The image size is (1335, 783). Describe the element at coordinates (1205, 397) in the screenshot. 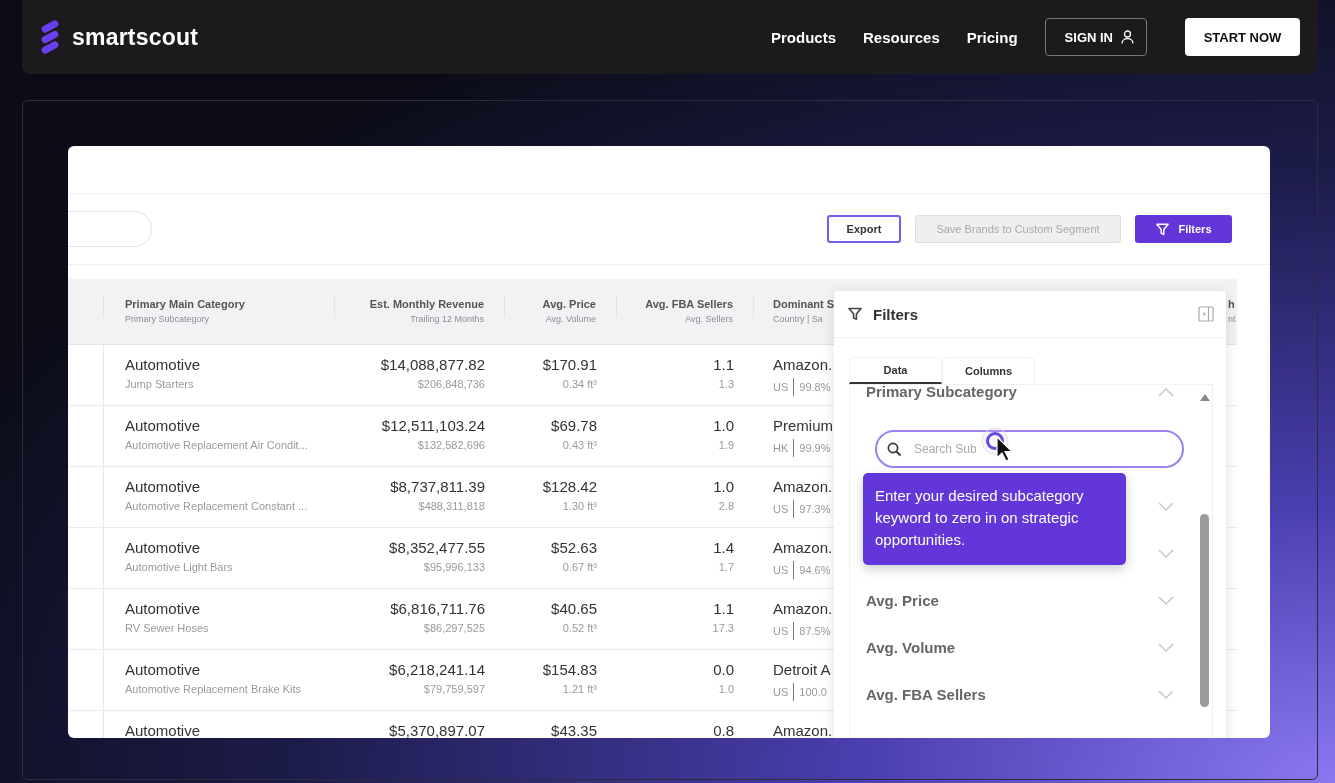

I see `scroll-up-icon` at that location.